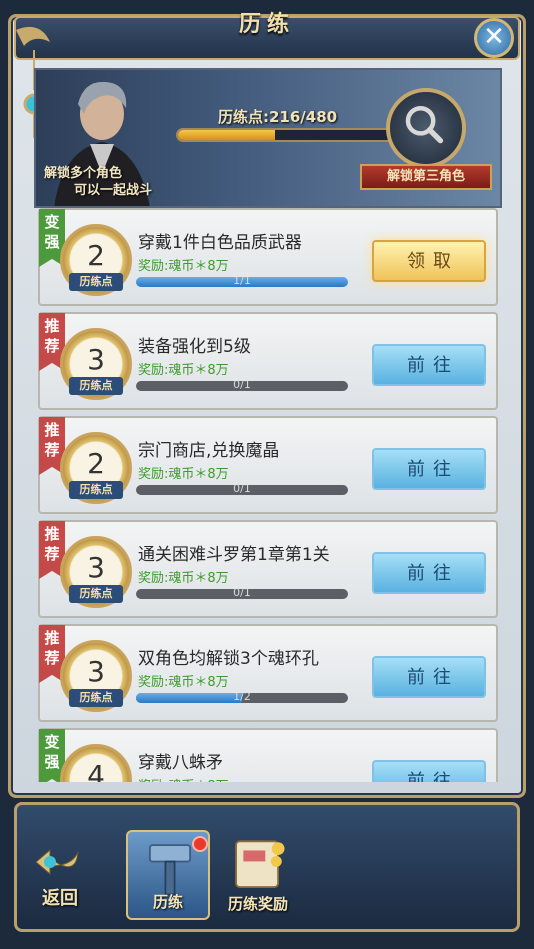 Image resolution: width=534 pixels, height=949 pixels. I want to click on task-title: 装备强化到5级, so click(194, 347).